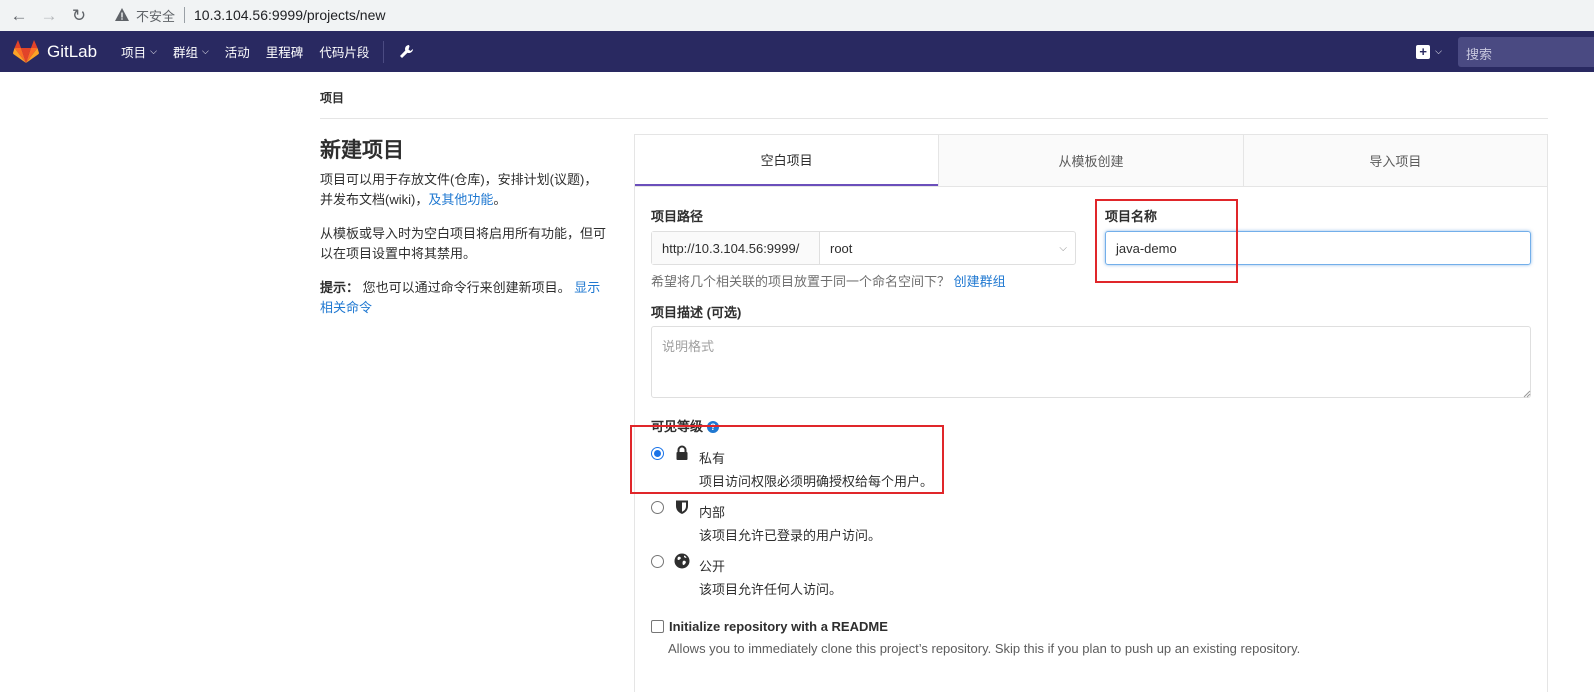  What do you see at coordinates (657, 561) in the screenshot?
I see `visibility-public-radio` at bounding box center [657, 561].